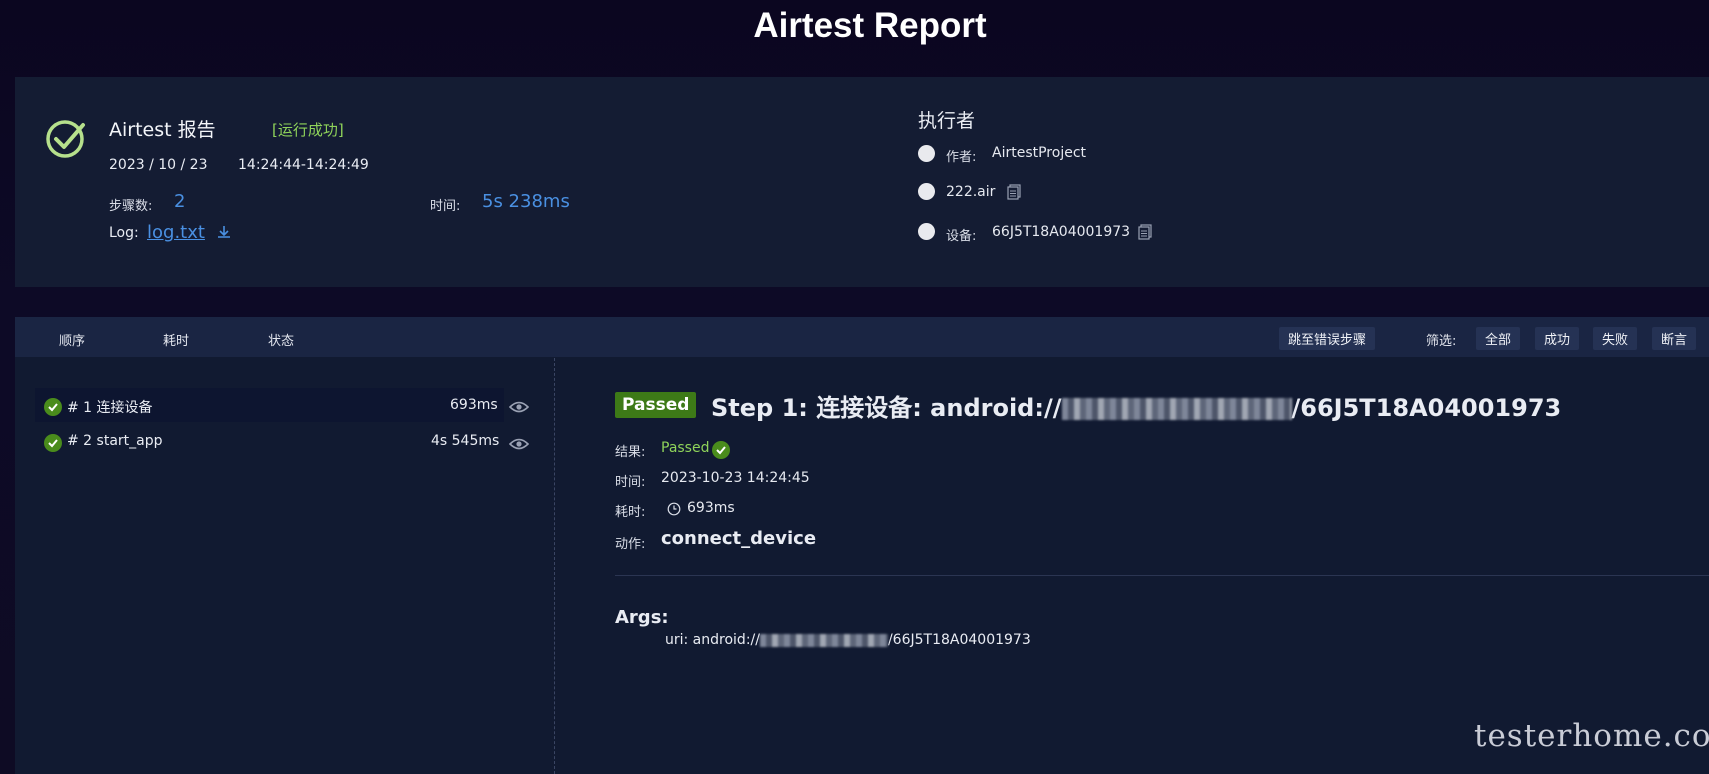 The height and width of the screenshot is (774, 1709). What do you see at coordinates (735, 478) in the screenshot?
I see `time-value: 2023-10-23 14:24:45` at bounding box center [735, 478].